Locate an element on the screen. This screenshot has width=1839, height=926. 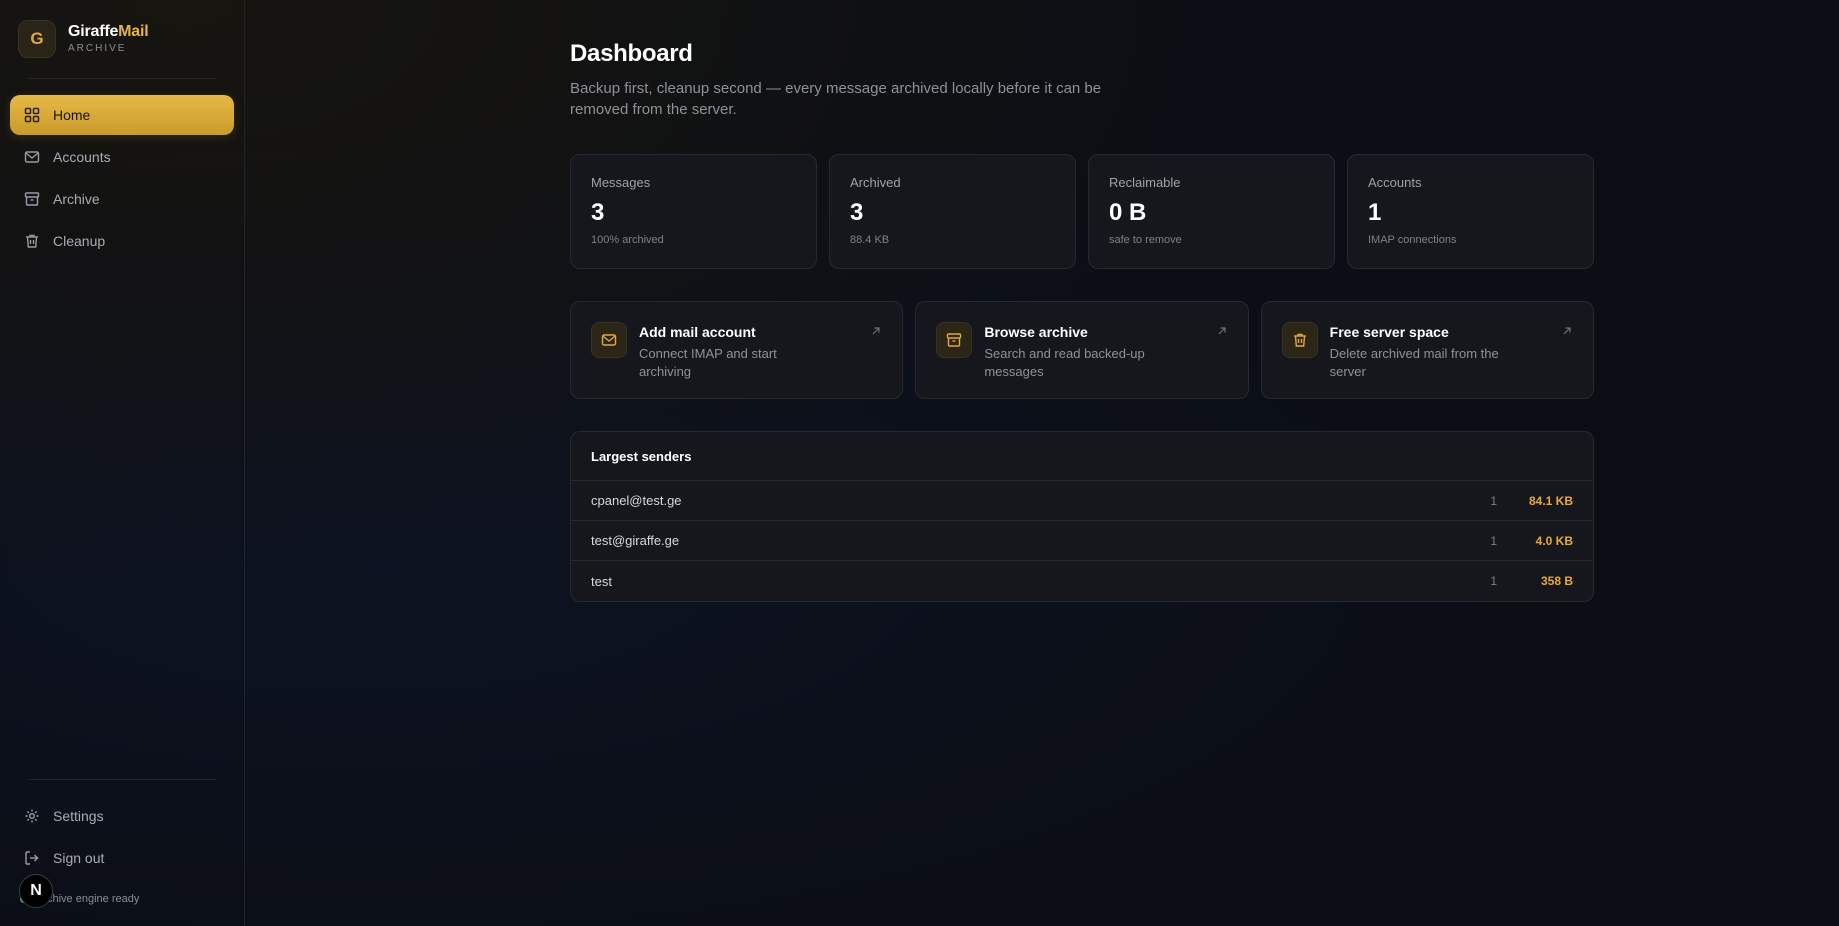
sidebar-item-label: Accounts is located at coordinates (82, 157).